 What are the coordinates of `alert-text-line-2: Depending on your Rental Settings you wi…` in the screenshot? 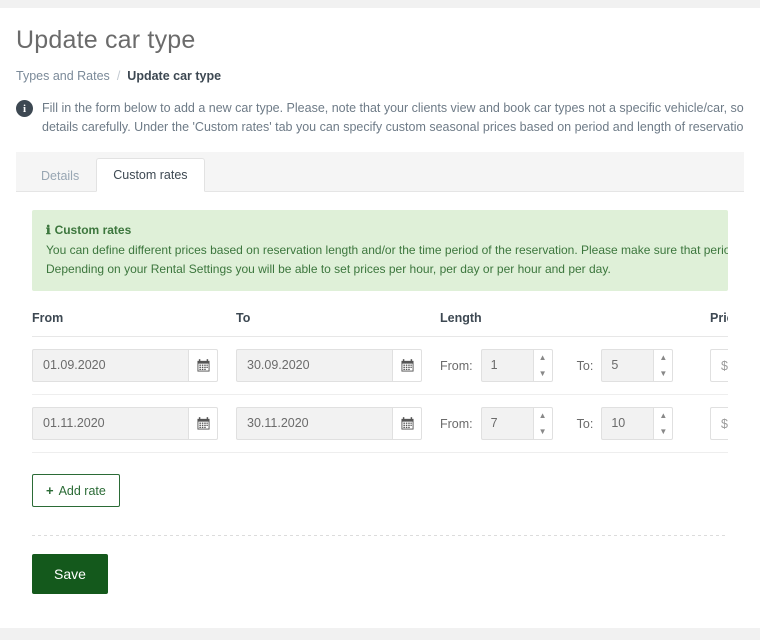 It's located at (328, 269).